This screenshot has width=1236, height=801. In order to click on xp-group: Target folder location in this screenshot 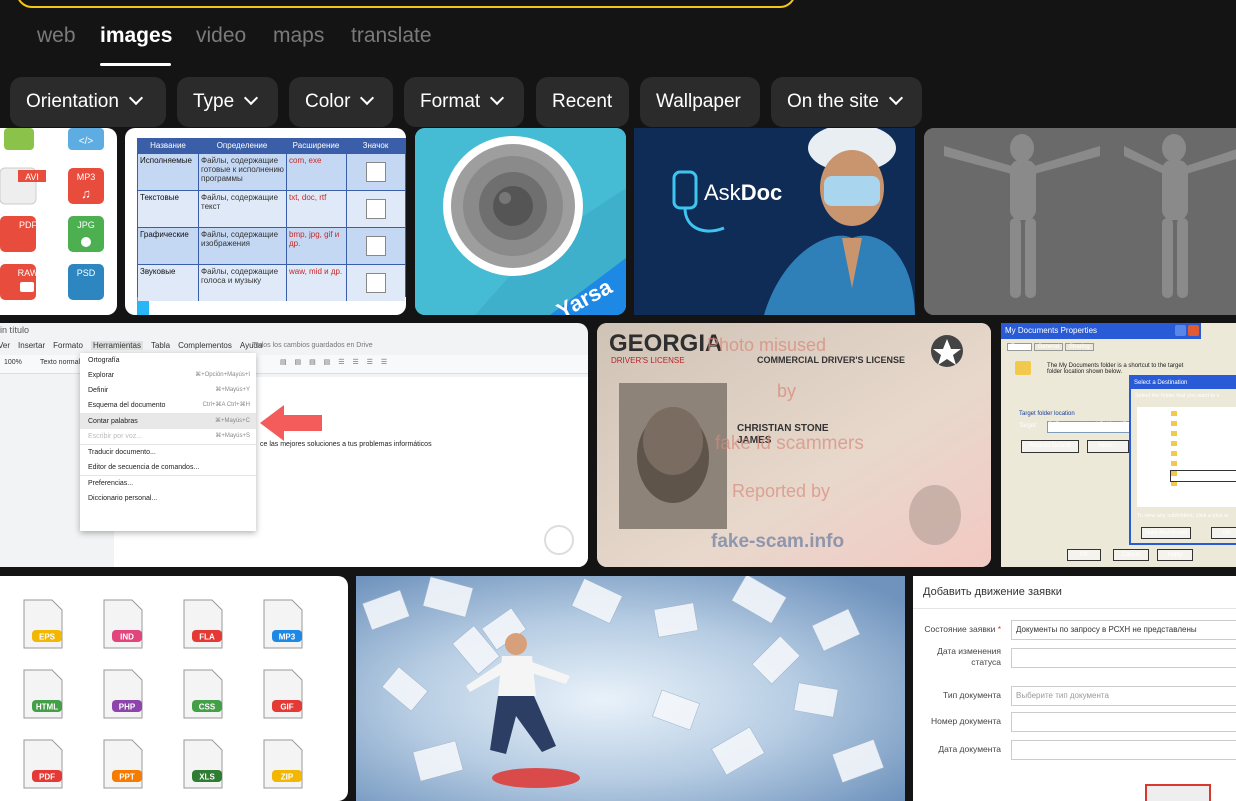, I will do `click(1047, 414)`.